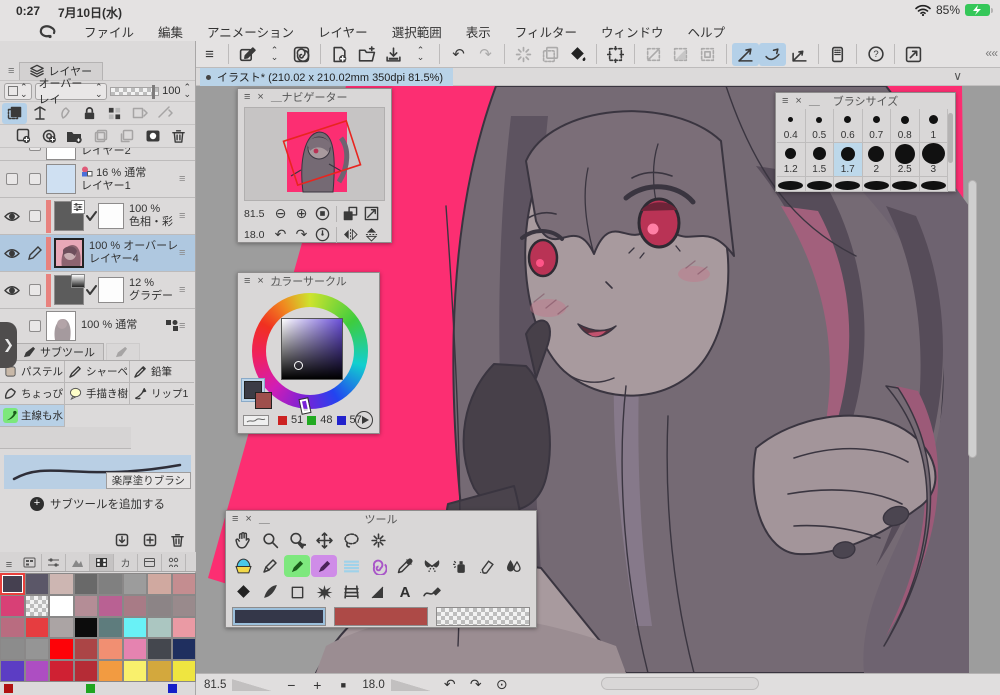  What do you see at coordinates (162, 394) in the screenshot?
I see `subtool-item: リップ1` at bounding box center [162, 394].